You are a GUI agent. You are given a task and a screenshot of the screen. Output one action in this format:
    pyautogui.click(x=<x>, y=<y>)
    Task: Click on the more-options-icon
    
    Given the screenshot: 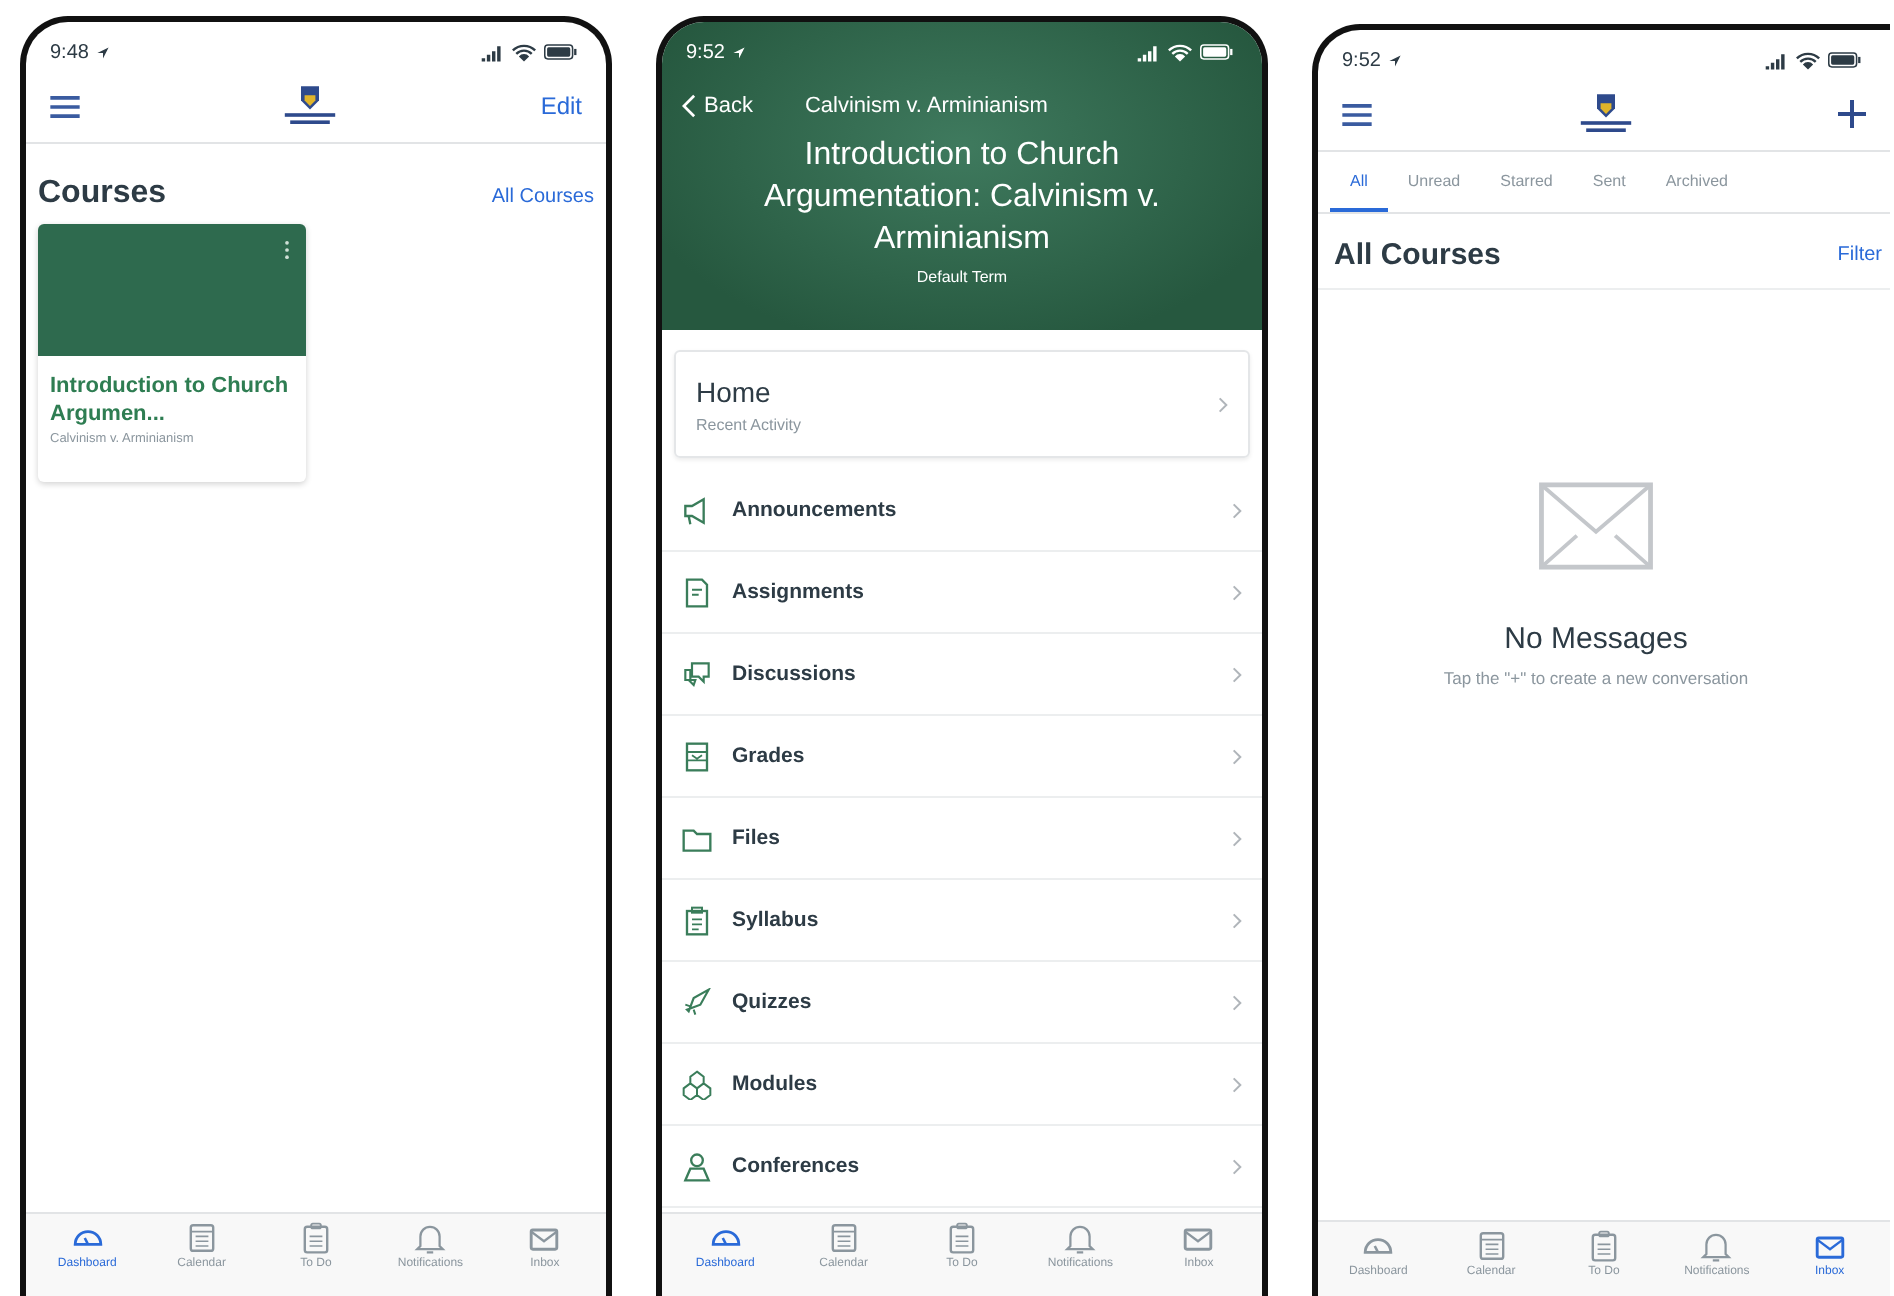 What is the action you would take?
    pyautogui.click(x=287, y=250)
    